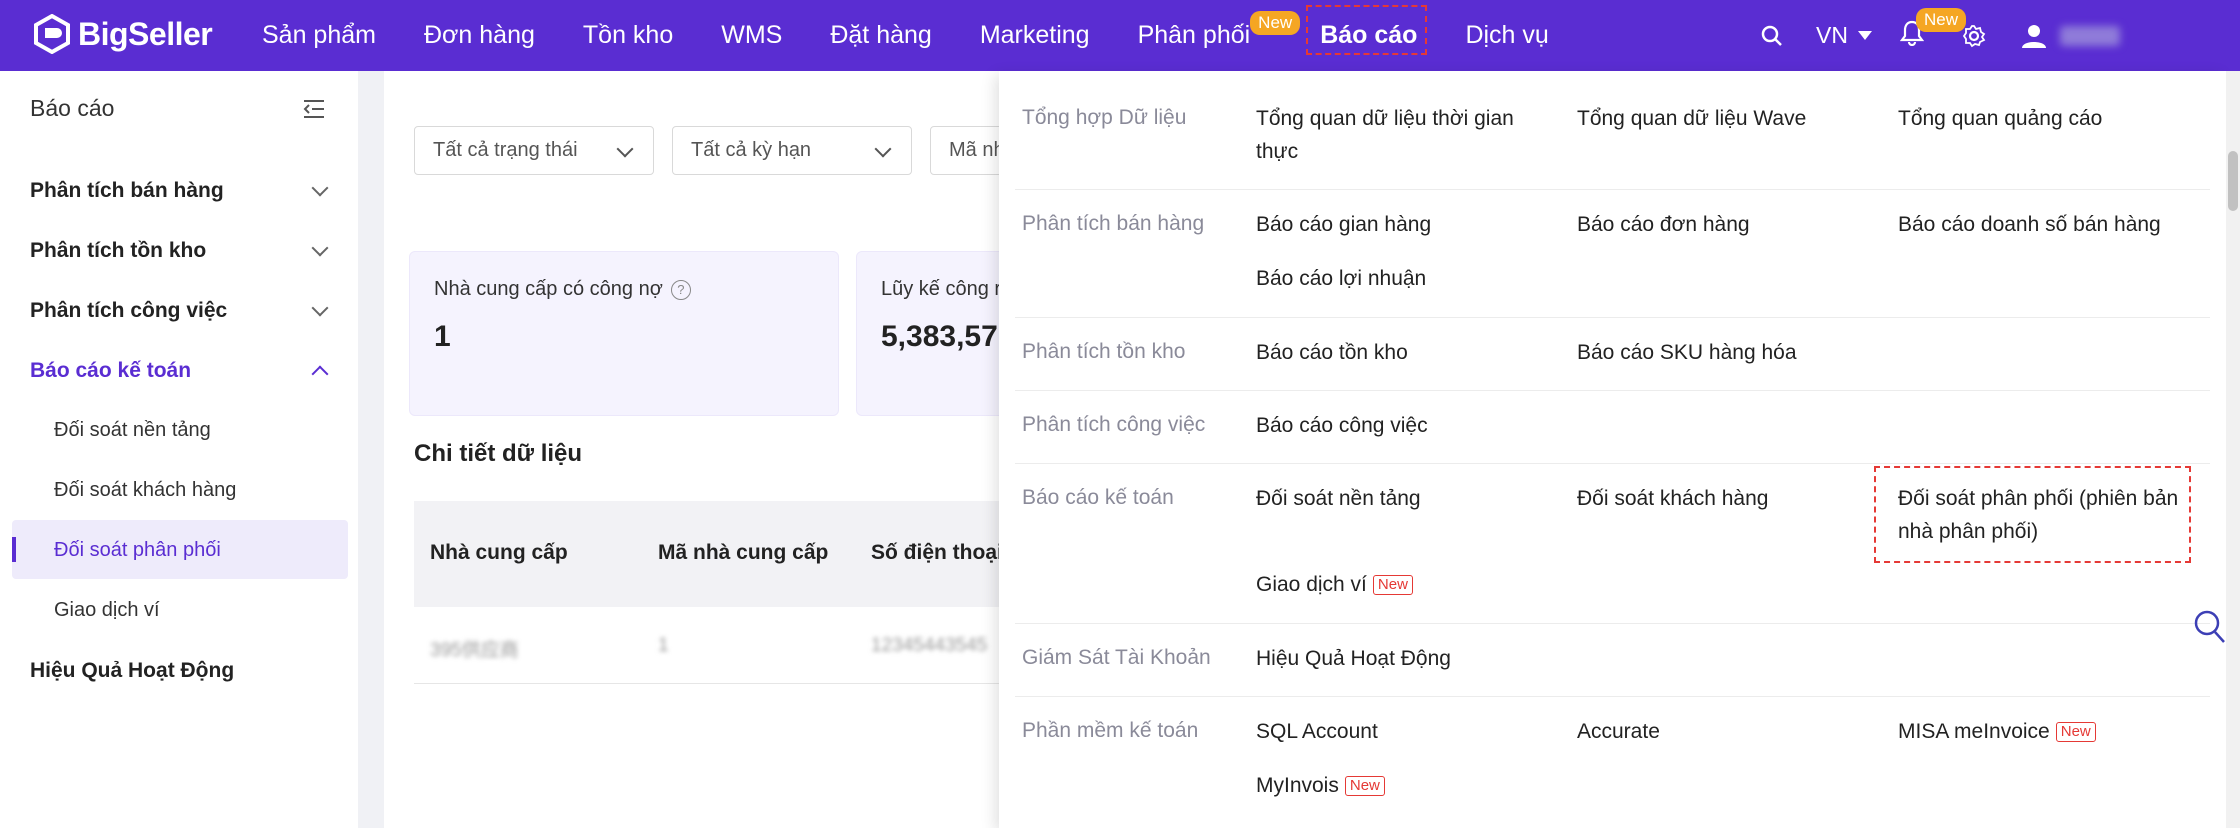 The height and width of the screenshot is (828, 2240). What do you see at coordinates (751, 150) in the screenshot?
I see `period-filter-value: Tất cả kỳ hạn` at bounding box center [751, 150].